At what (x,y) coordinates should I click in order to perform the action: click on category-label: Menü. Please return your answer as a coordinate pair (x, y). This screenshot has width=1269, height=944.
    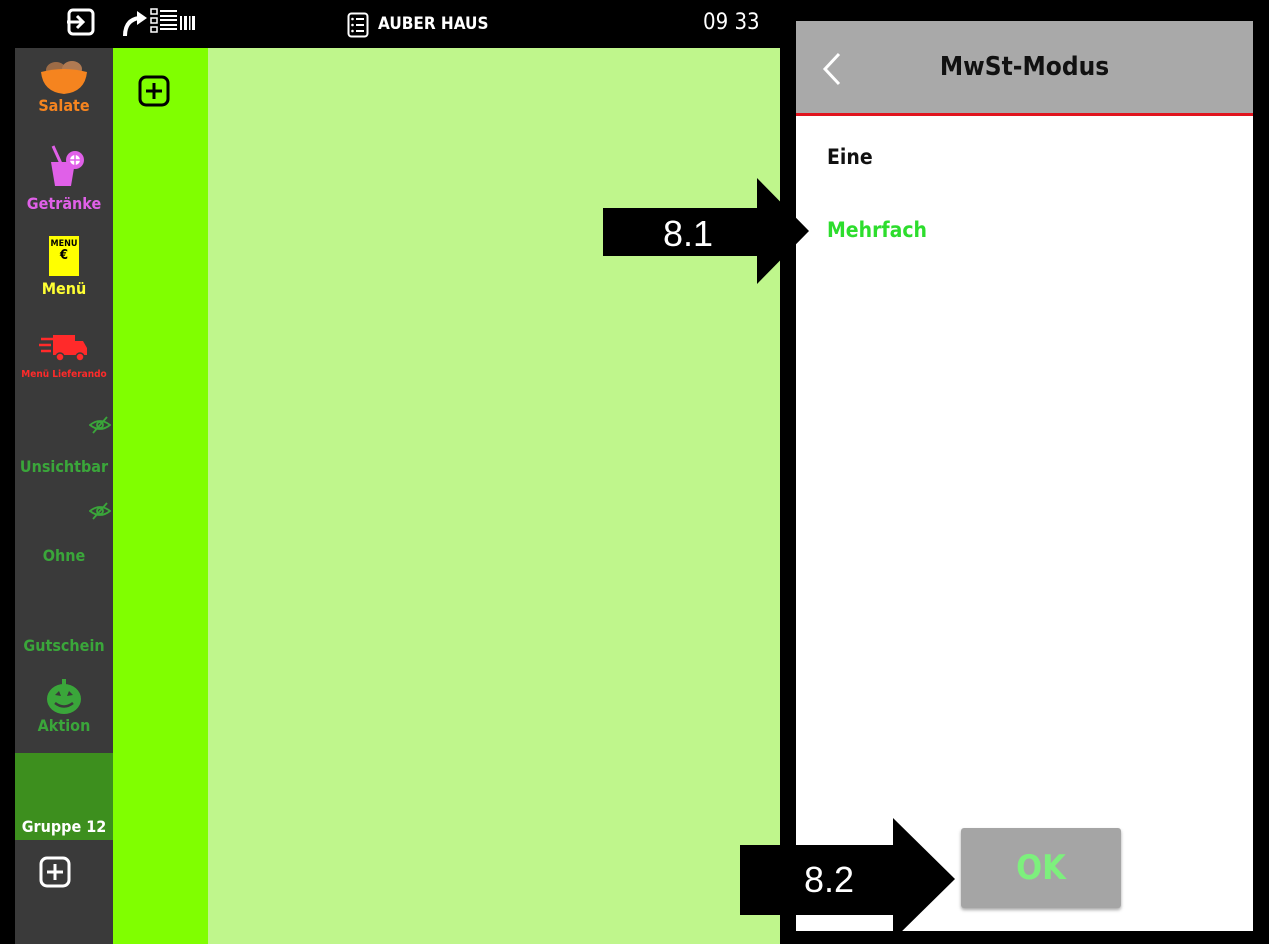
    Looking at the image, I should click on (64, 288).